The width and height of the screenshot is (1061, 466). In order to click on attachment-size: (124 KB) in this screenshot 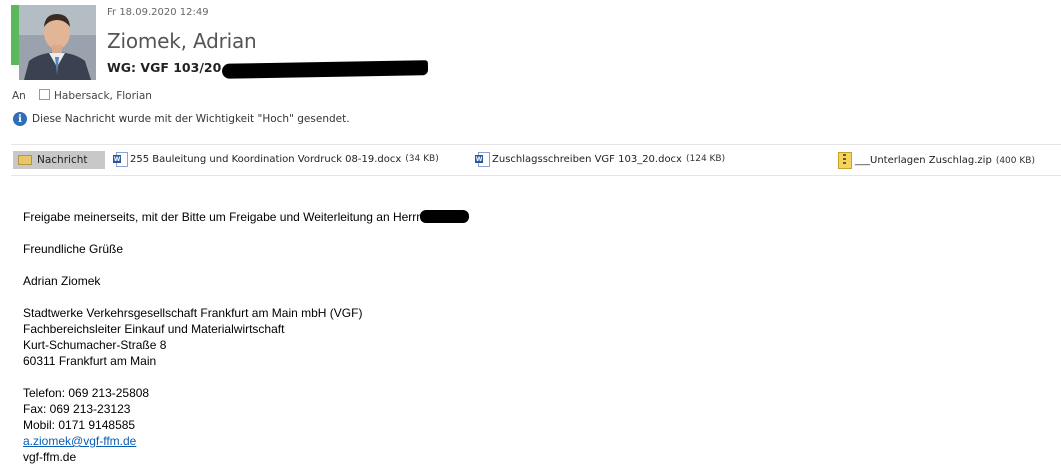, I will do `click(705, 159)`.